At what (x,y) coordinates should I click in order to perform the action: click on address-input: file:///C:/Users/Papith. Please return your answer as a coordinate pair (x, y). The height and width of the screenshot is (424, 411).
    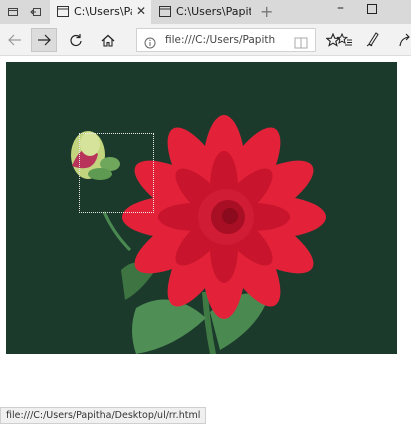
    Looking at the image, I should click on (226, 40).